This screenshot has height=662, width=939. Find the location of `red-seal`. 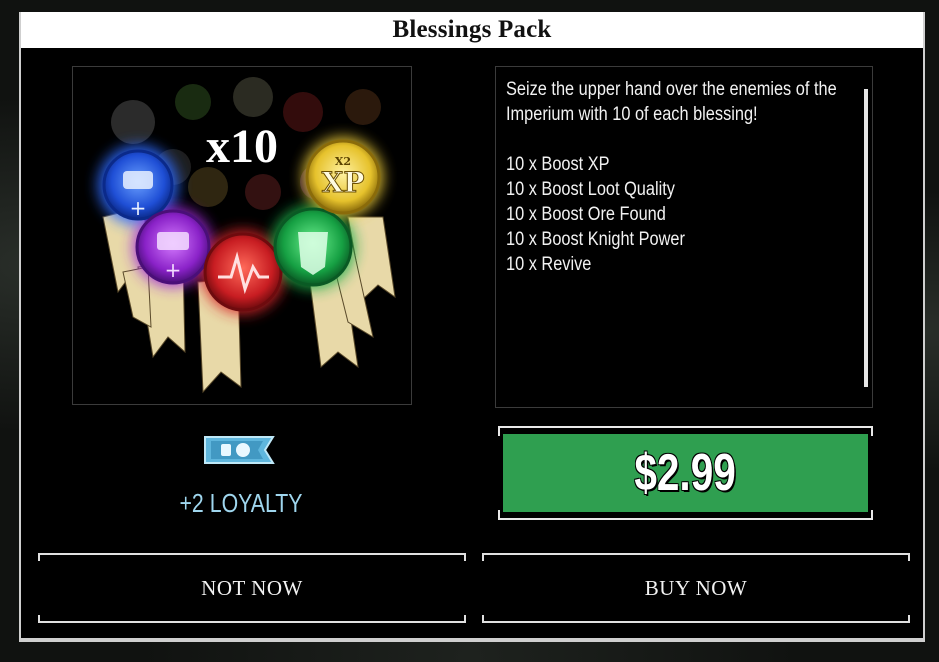

red-seal is located at coordinates (243, 272).